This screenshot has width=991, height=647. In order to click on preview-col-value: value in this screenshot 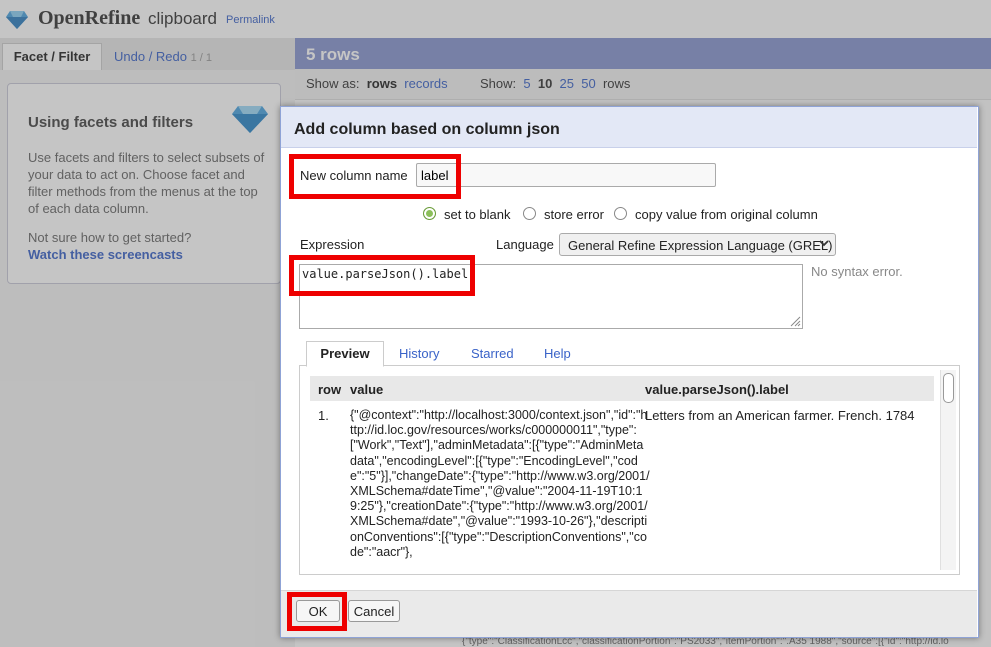, I will do `click(367, 389)`.